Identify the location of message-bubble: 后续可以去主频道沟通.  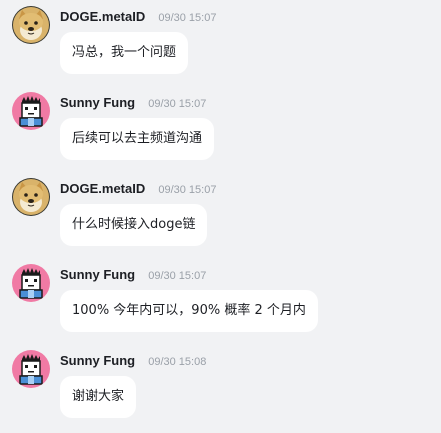
(137, 139).